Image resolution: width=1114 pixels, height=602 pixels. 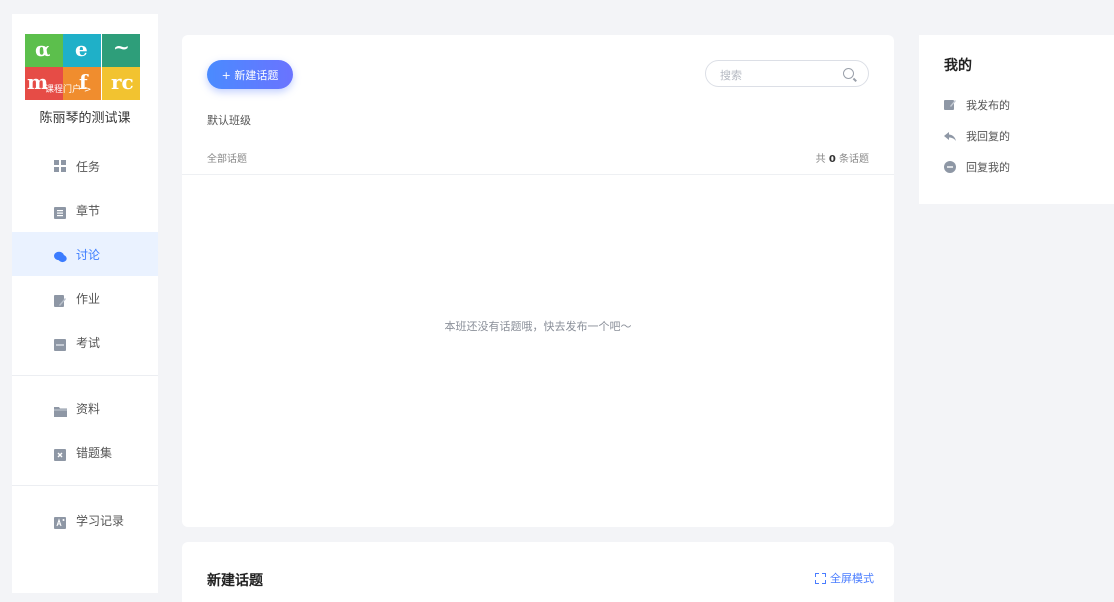 What do you see at coordinates (94, 452) in the screenshot?
I see `sidebar-item-label: 错题集` at bounding box center [94, 452].